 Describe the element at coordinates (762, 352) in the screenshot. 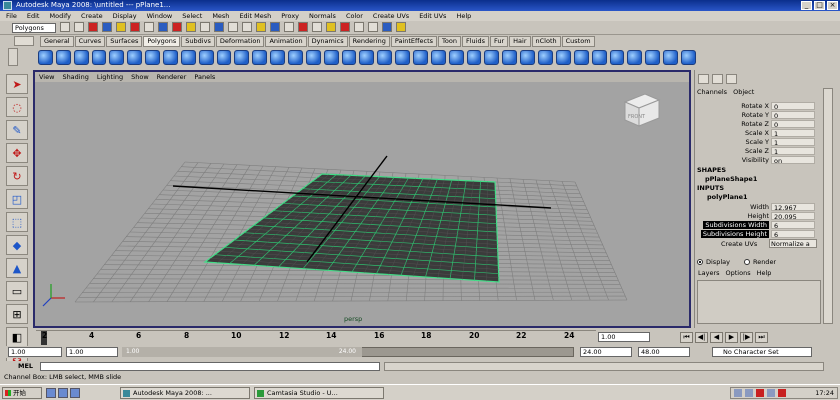

I see `character-set-dropdown: No Character Set` at that location.